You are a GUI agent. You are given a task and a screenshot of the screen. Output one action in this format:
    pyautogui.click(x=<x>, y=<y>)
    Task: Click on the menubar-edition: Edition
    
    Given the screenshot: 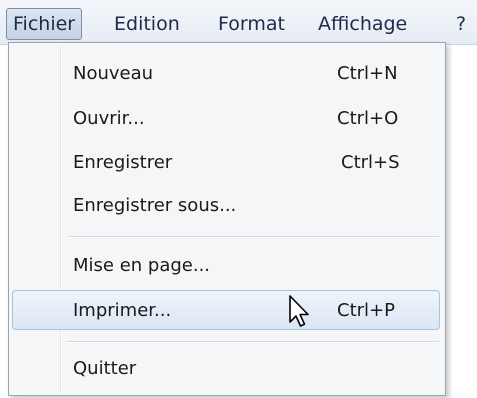 What is the action you would take?
    pyautogui.click(x=147, y=24)
    